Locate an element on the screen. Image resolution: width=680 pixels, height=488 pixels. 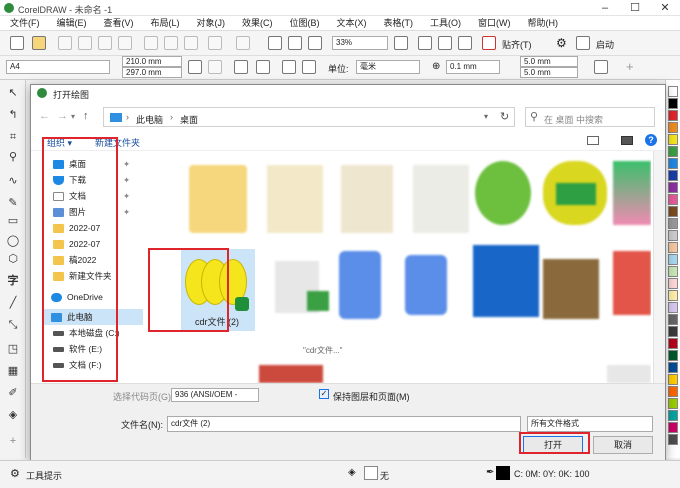
menu-text: 文本(X) is located at coordinates (352, 23).